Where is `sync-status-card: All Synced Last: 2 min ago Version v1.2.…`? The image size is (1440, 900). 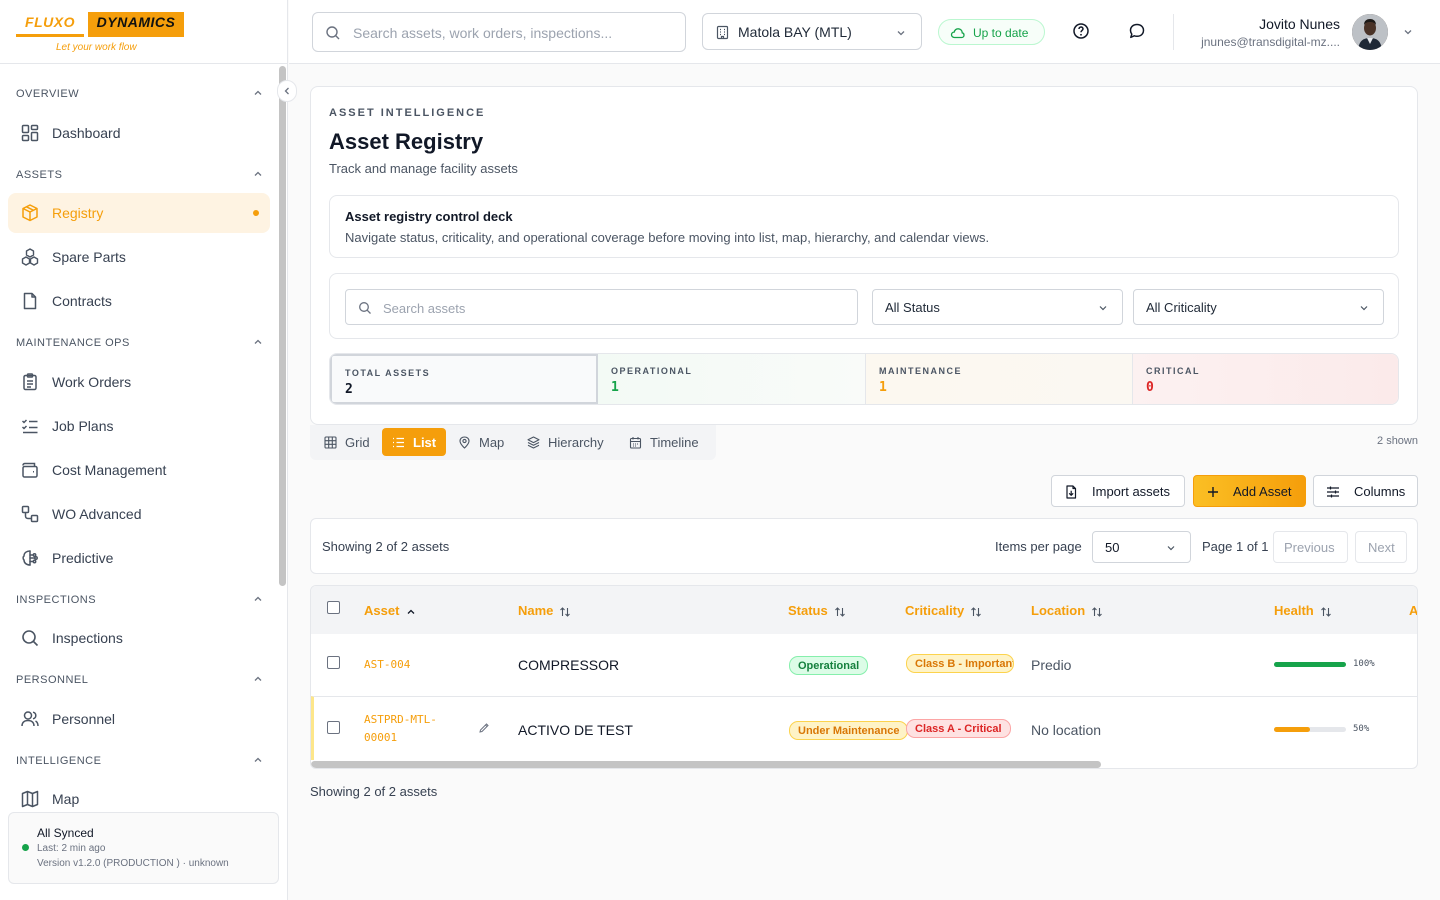 sync-status-card: All Synced Last: 2 min ago Version v1.2.… is located at coordinates (143, 848).